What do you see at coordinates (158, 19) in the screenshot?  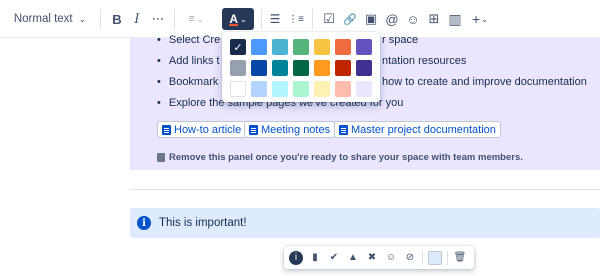 I see `more-formatting-button: ⋯` at bounding box center [158, 19].